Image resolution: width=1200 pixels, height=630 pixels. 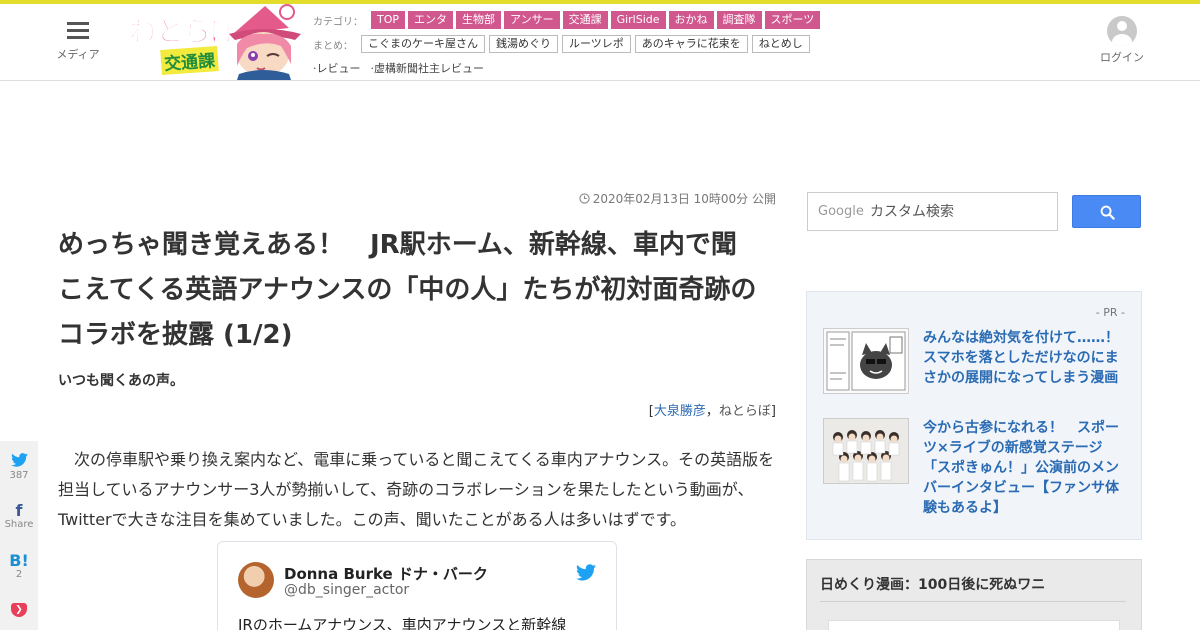 I want to click on category-link-koutsuka: 交通課, so click(x=585, y=20).